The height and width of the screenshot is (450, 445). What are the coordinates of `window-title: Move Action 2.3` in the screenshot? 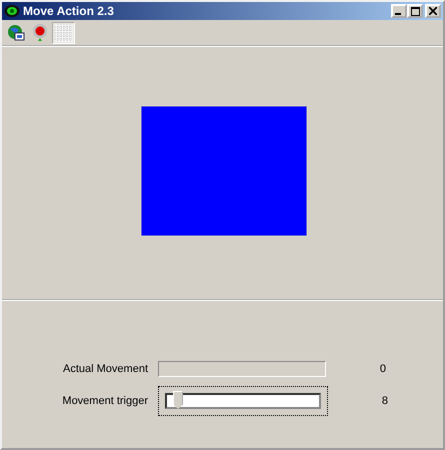 It's located at (69, 11).